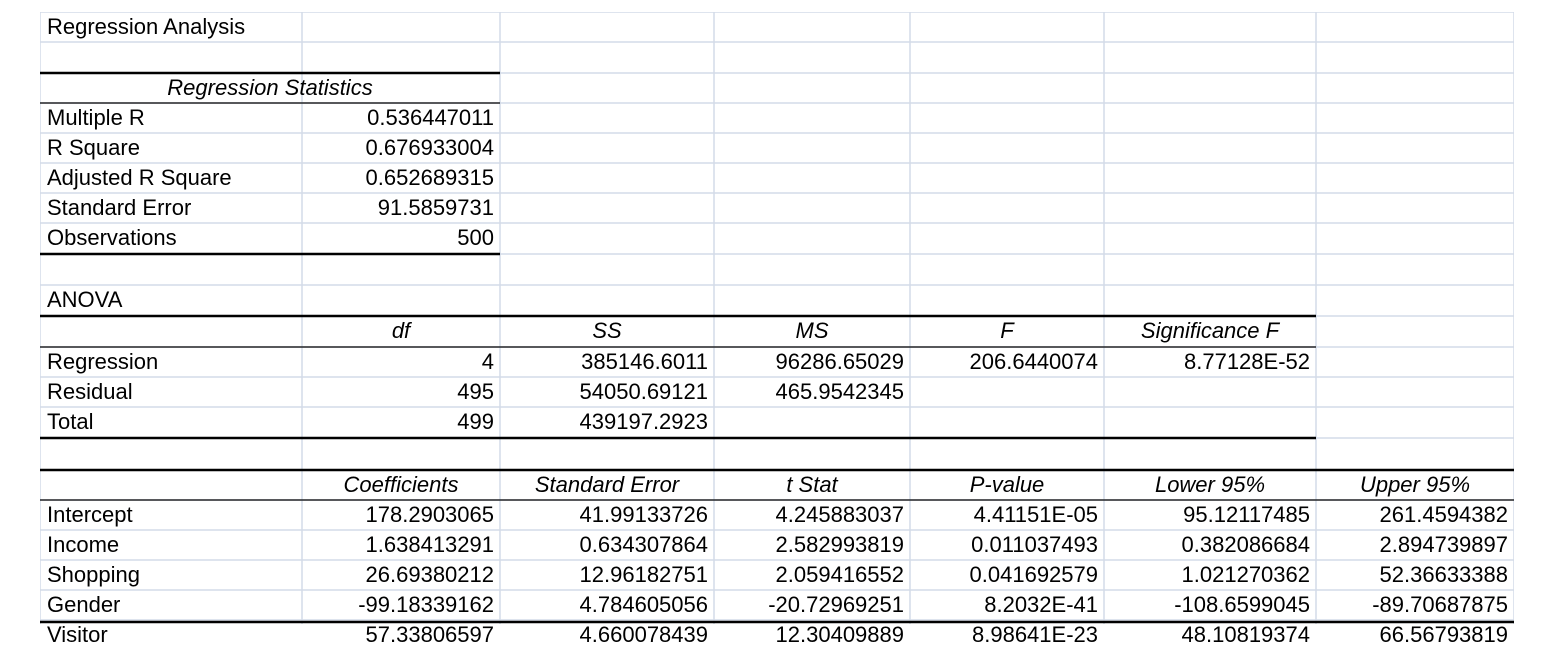 This screenshot has width=1550, height=654. Describe the element at coordinates (146, 26) in the screenshot. I see `sheet-title: Regression Analysis` at that location.